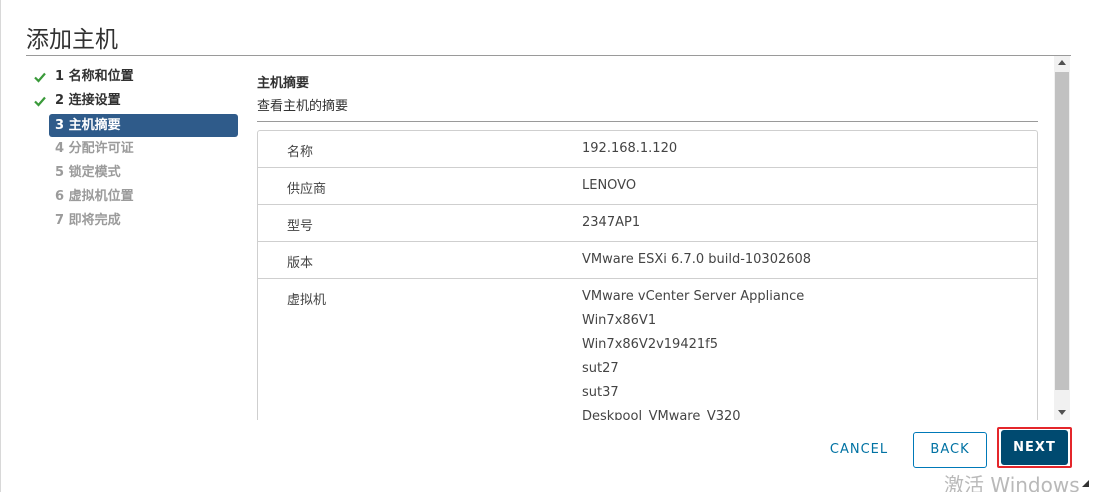 This screenshot has width=1093, height=492. What do you see at coordinates (1062, 62) in the screenshot?
I see `scroll-up-arrow-icon` at bounding box center [1062, 62].